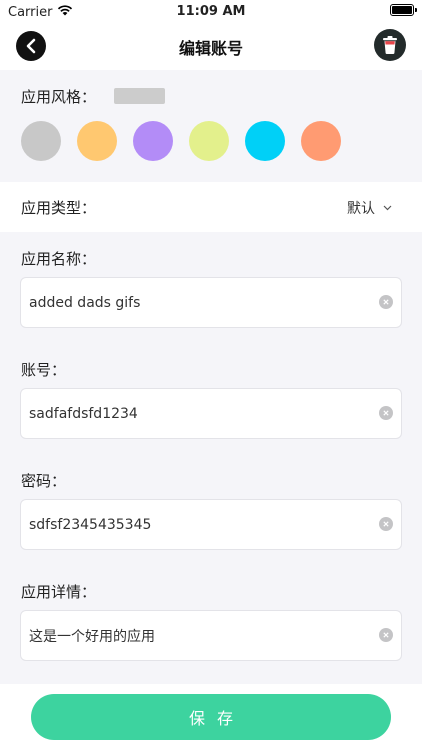  I want to click on password-field-block: 密码：, so click(211, 509).